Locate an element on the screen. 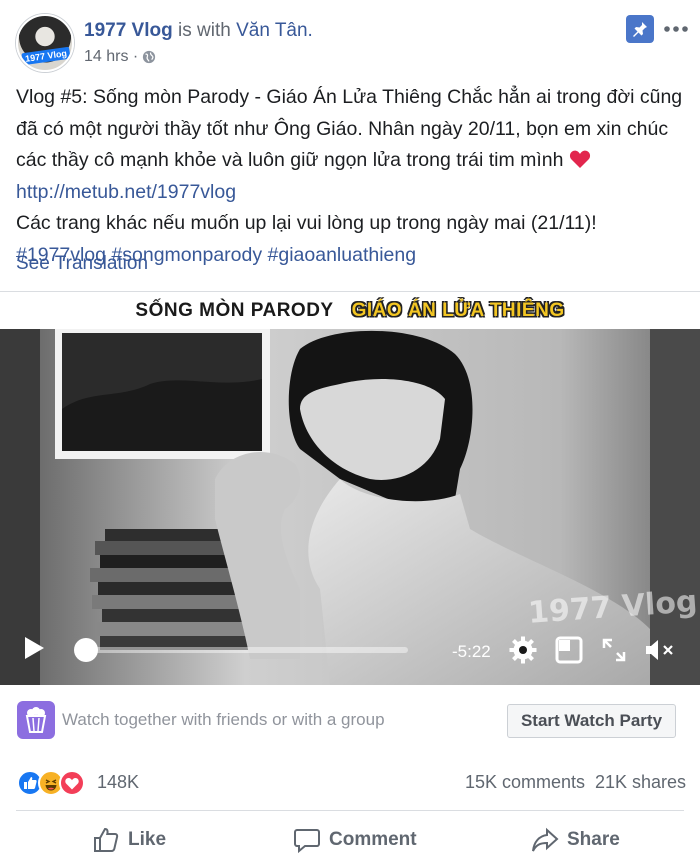 This screenshot has width=700, height=866. picture-in-picture-icon is located at coordinates (569, 650).